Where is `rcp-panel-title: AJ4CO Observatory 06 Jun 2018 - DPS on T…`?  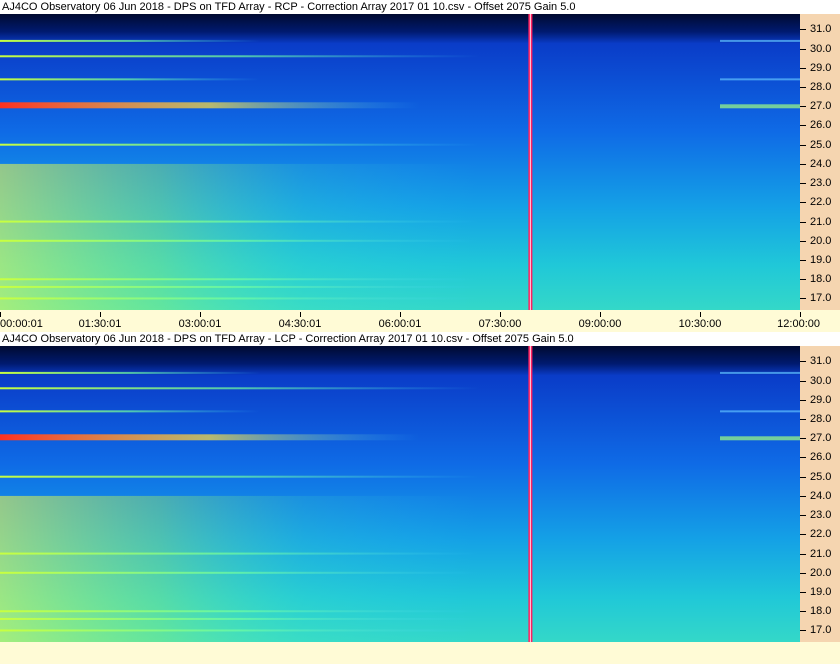
rcp-panel-title: AJ4CO Observatory 06 Jun 2018 - DPS on T… is located at coordinates (420, 7).